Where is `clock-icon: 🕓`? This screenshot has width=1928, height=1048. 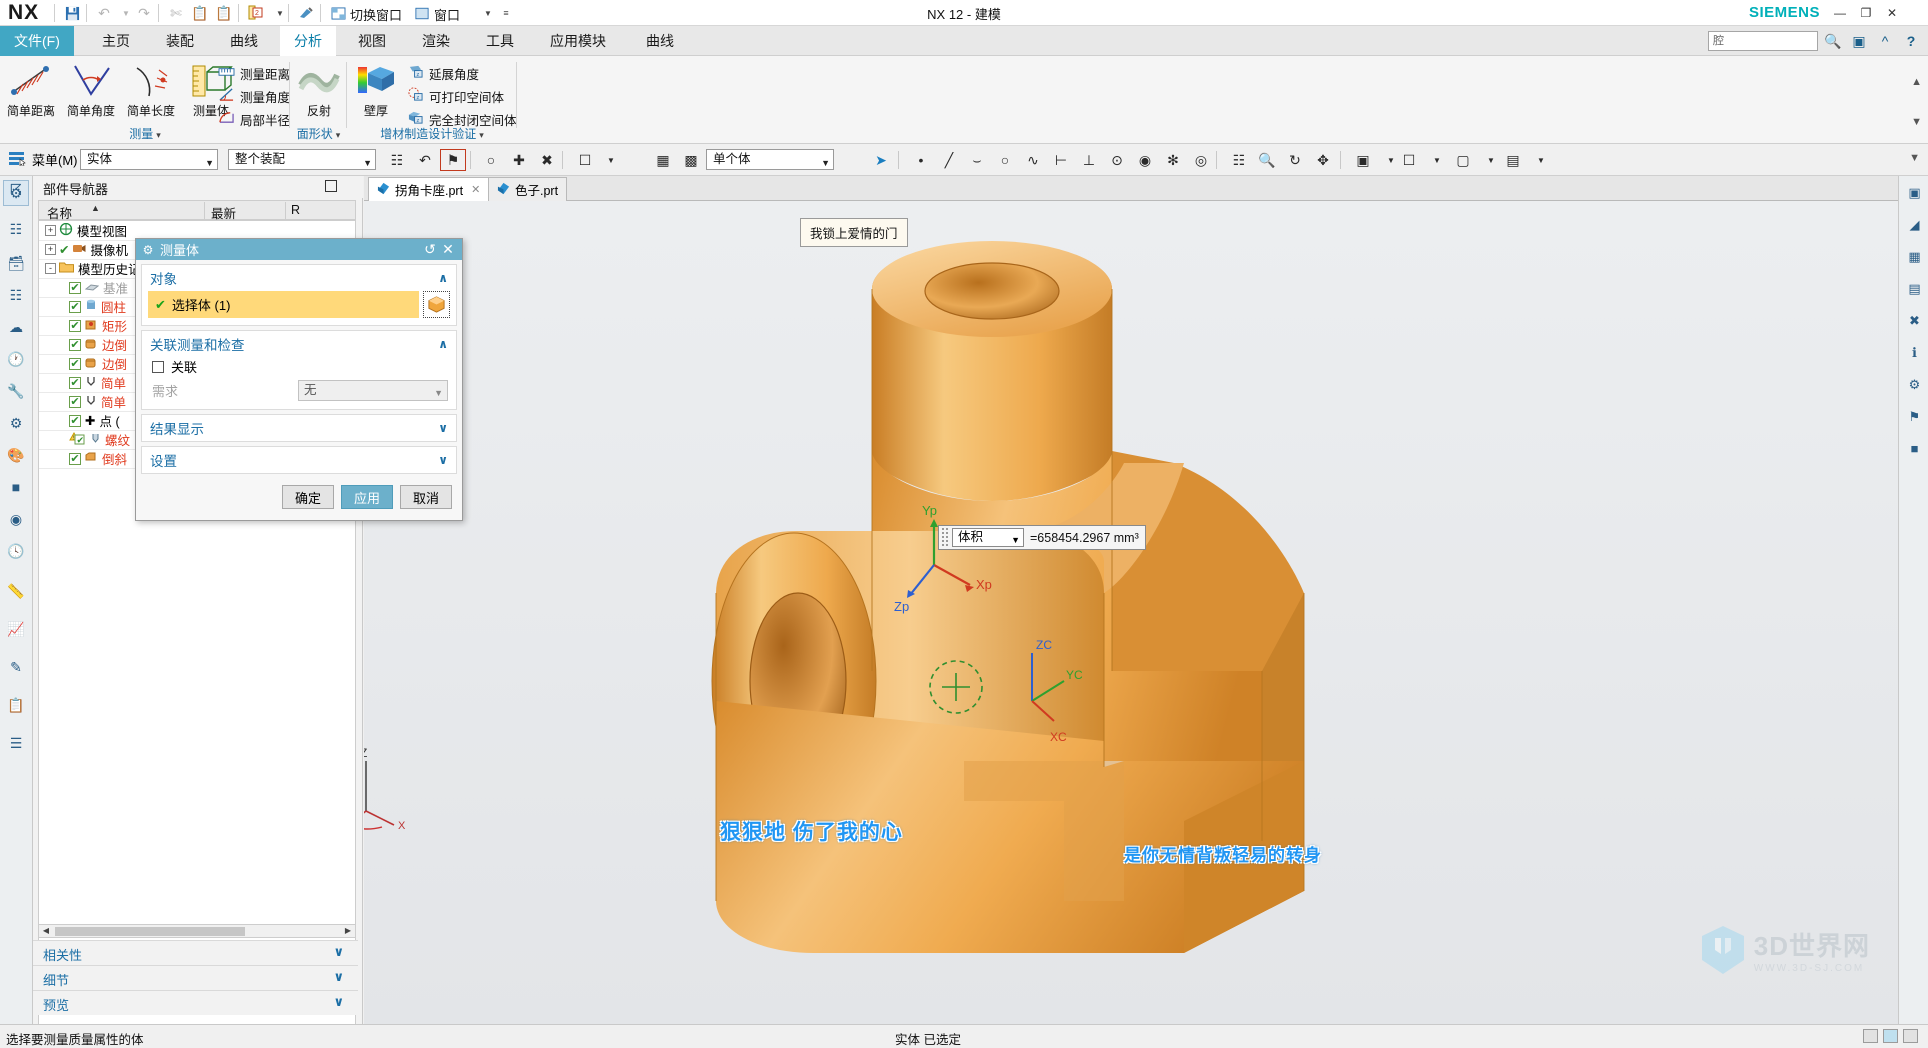
clock-icon: 🕓 is located at coordinates (16, 551).